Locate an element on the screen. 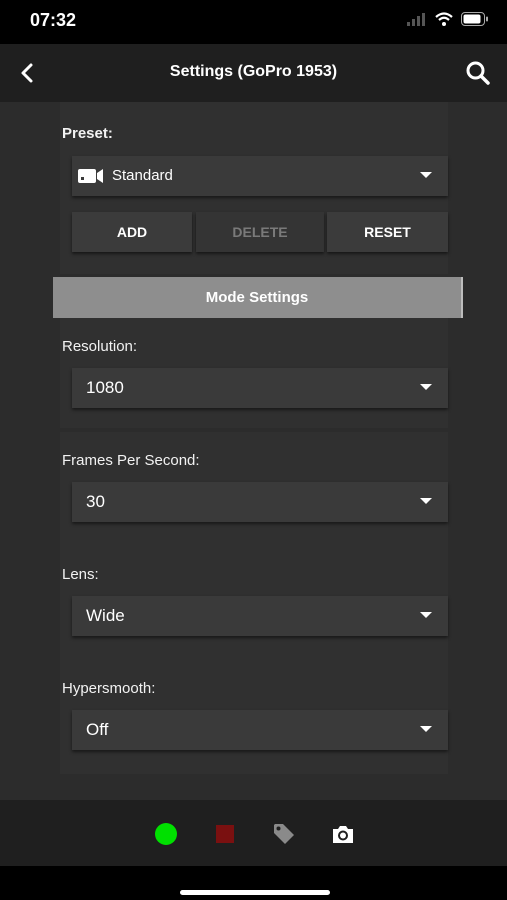 The image size is (507, 900). preset-select: Standard is located at coordinates (260, 176).